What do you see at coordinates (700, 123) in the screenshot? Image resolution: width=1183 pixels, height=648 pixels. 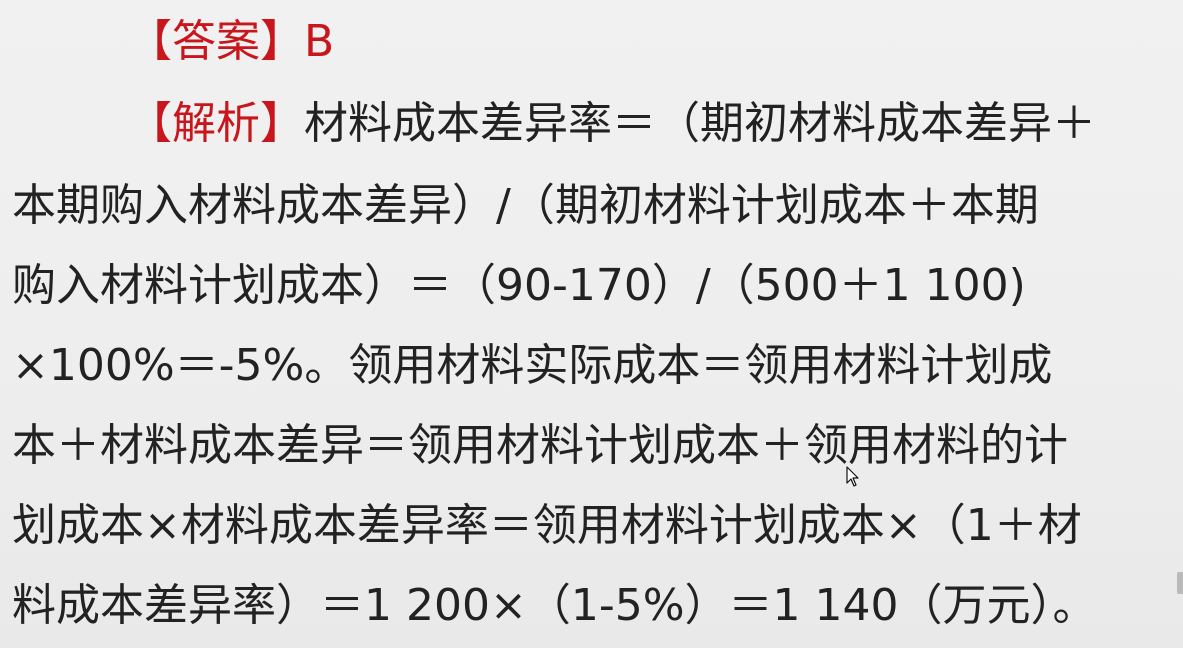 I see `analysis-text: 材料成本差异率＝（期初材料成本差异＋` at bounding box center [700, 123].